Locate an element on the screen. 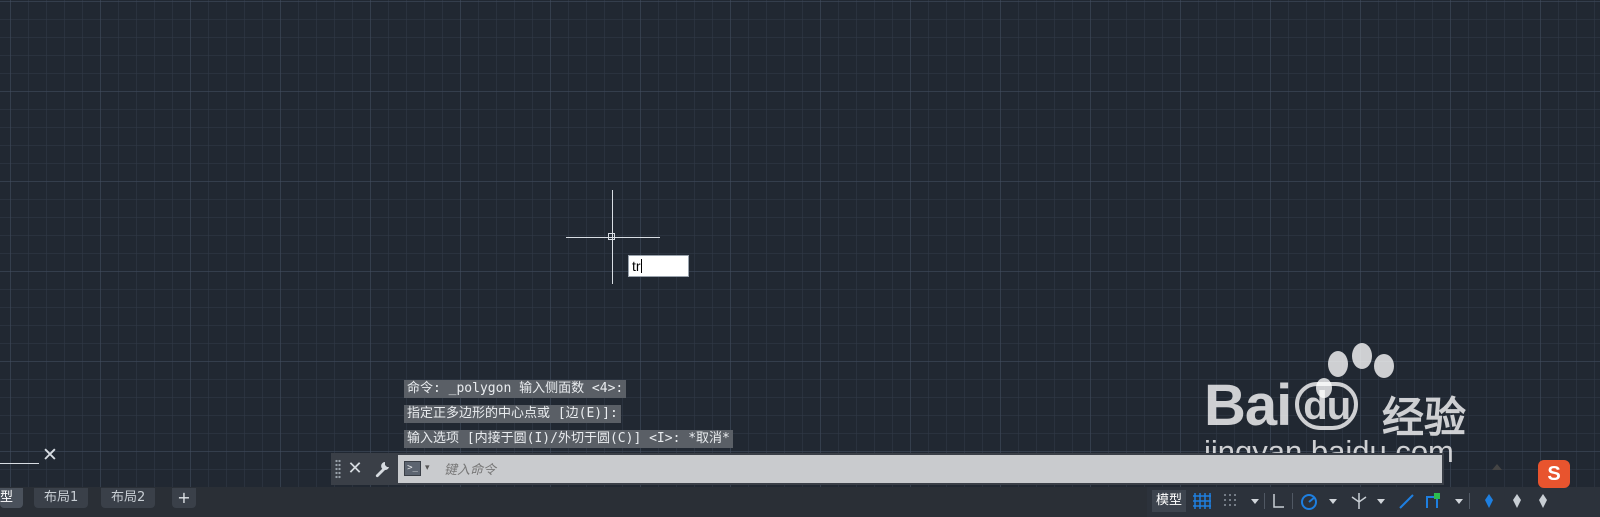  ime-badge-icon: S is located at coordinates (1554, 474).